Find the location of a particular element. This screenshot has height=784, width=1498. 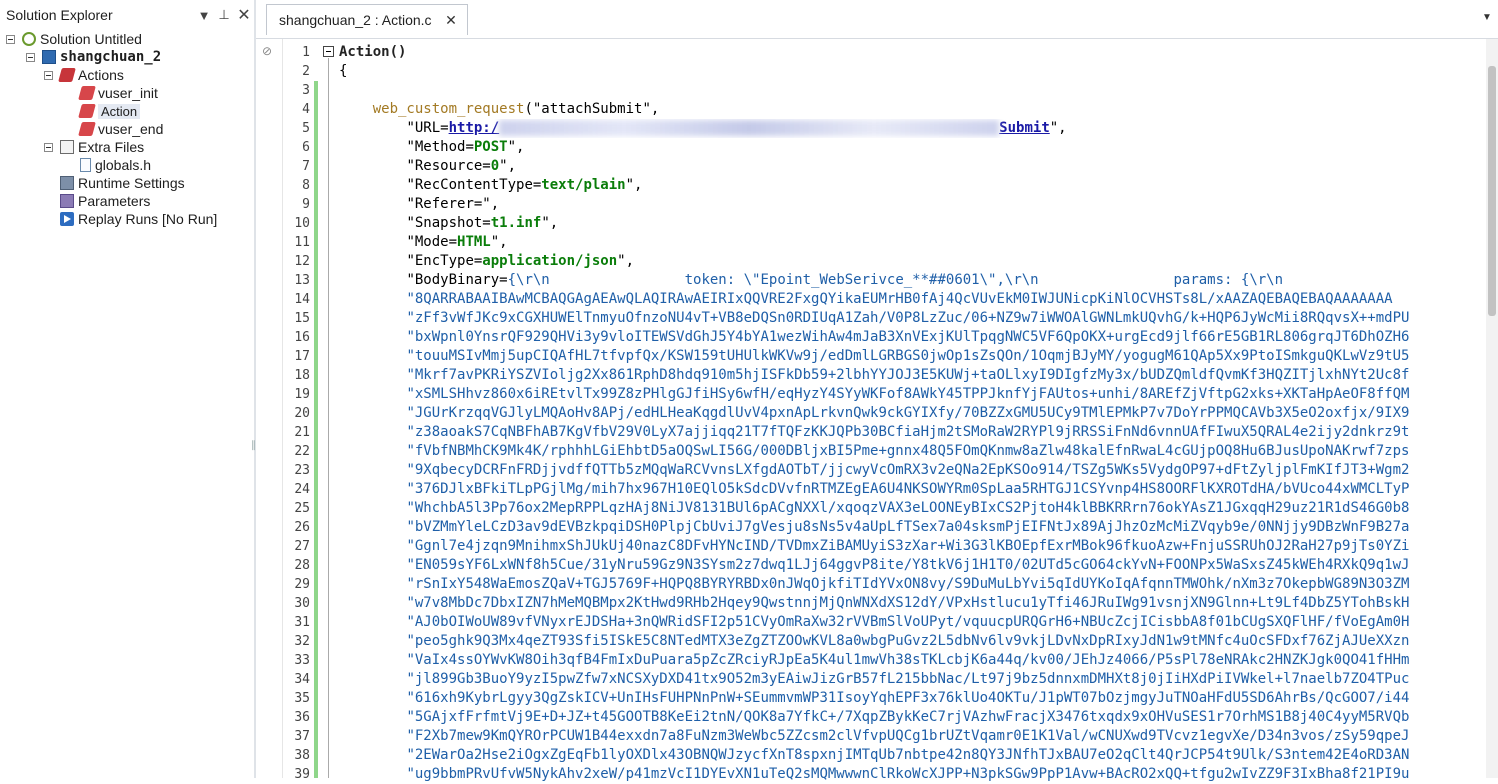

code-line-1: Action() is located at coordinates (909, 52).